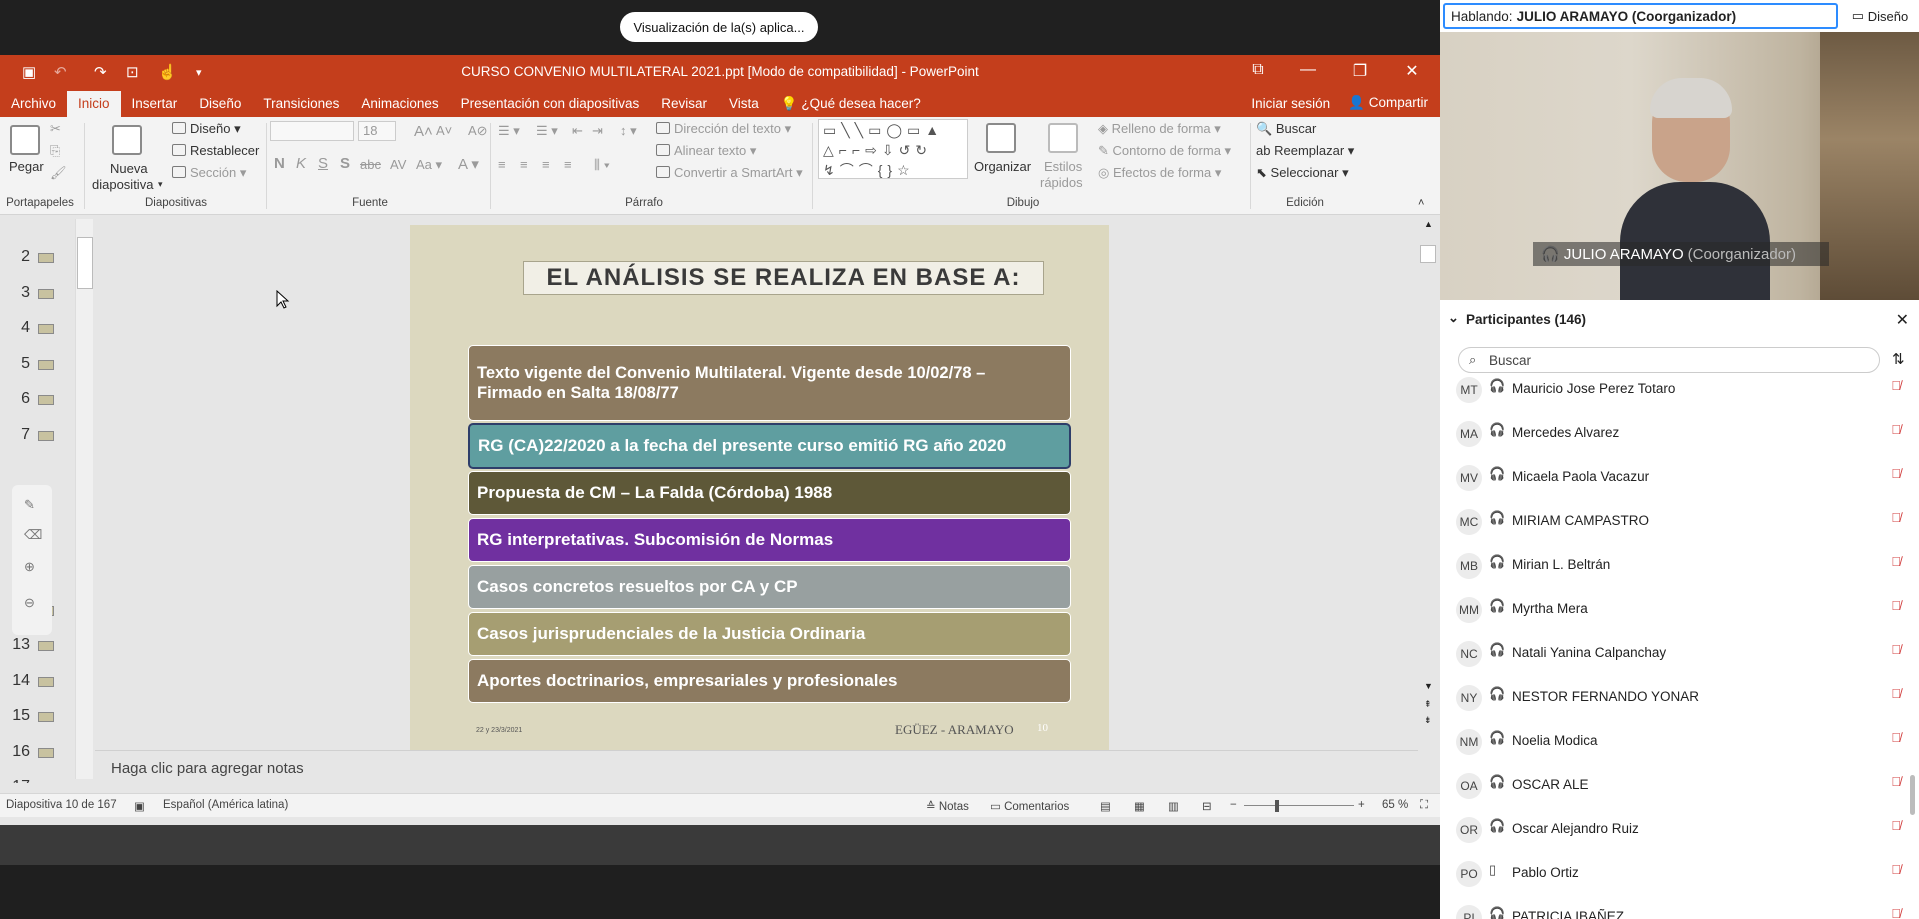 The width and height of the screenshot is (1919, 919). What do you see at coordinates (546, 164) in the screenshot?
I see `align-right-icon: ≡` at bounding box center [546, 164].